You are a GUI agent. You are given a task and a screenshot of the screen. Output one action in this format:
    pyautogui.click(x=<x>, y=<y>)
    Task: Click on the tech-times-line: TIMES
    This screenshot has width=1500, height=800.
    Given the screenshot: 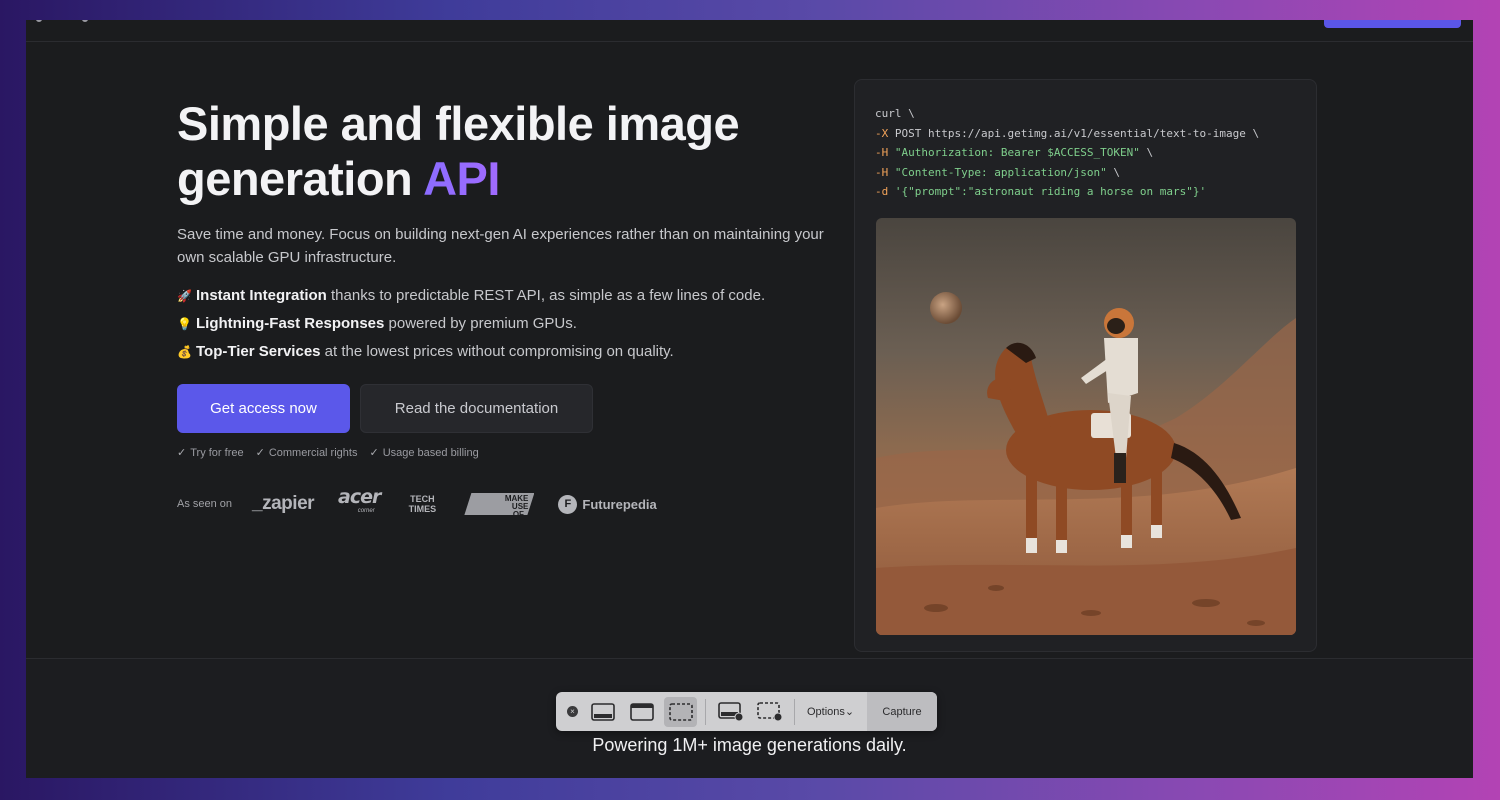 What is the action you would take?
    pyautogui.click(x=422, y=509)
    